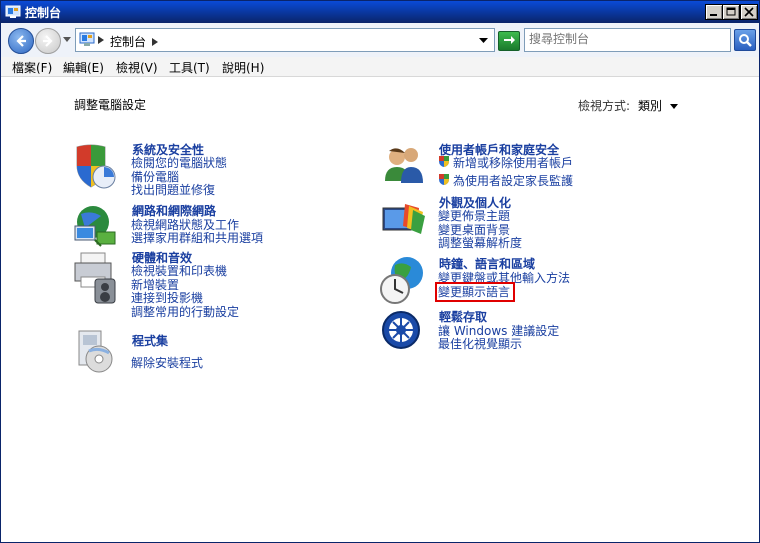  I want to click on menu-bar: 檔案(F) 編輯(E) 檢視(V) 工具(T) 說明(H), so click(380, 67).